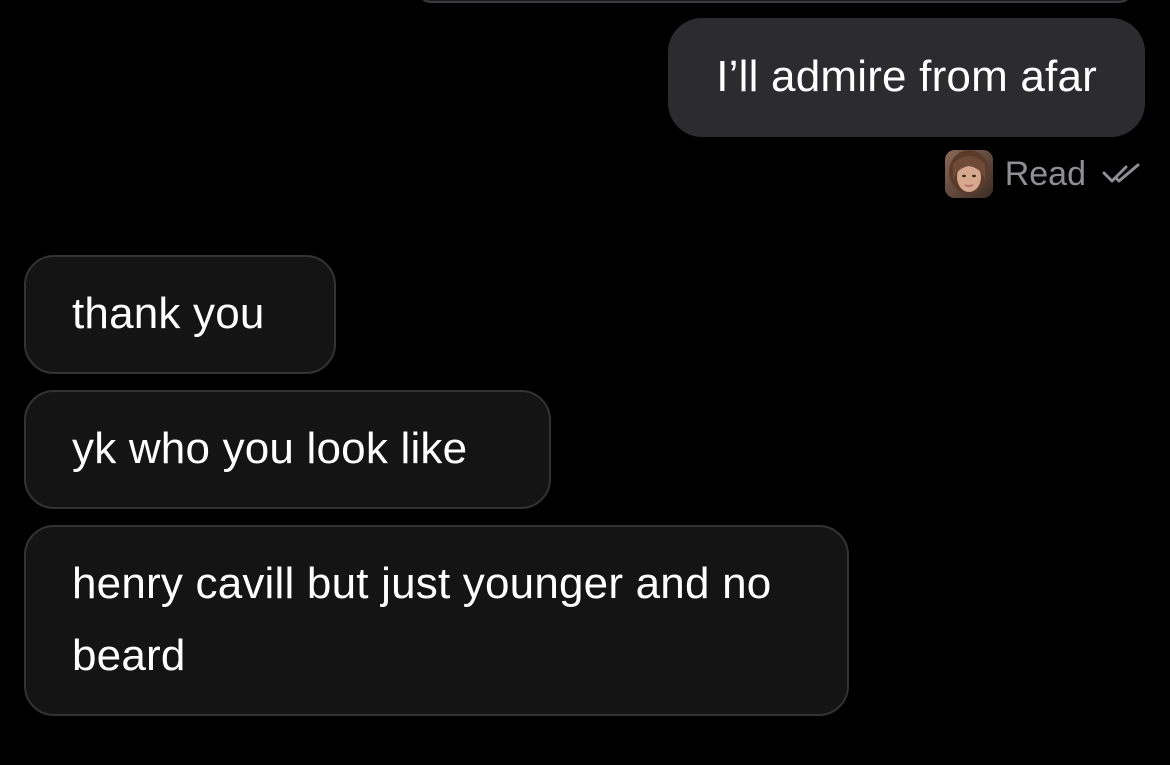 This screenshot has height=765, width=1170. What do you see at coordinates (1121, 173) in the screenshot?
I see `double-check-icon` at bounding box center [1121, 173].